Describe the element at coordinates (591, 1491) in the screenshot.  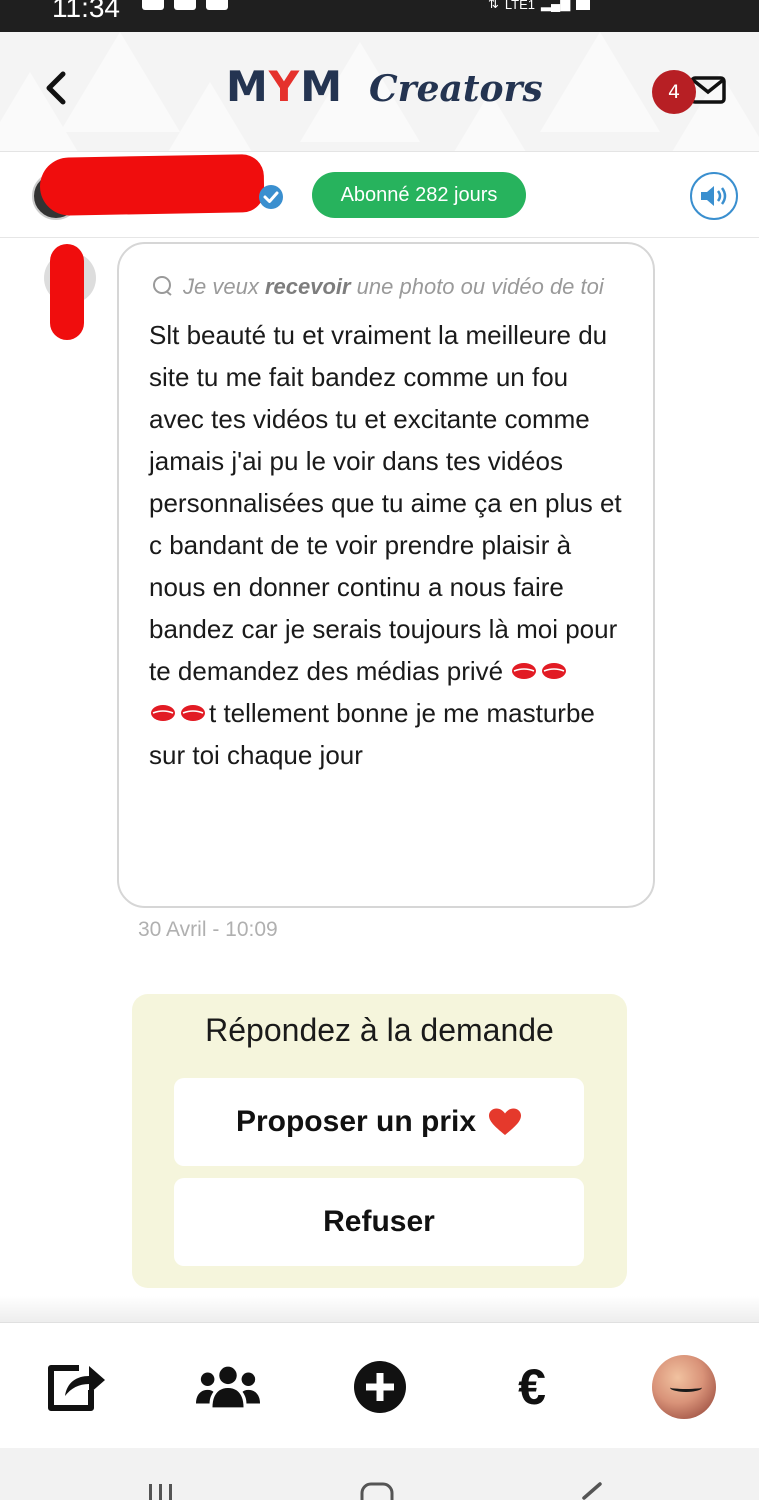
I see `back-nav-icon` at that location.